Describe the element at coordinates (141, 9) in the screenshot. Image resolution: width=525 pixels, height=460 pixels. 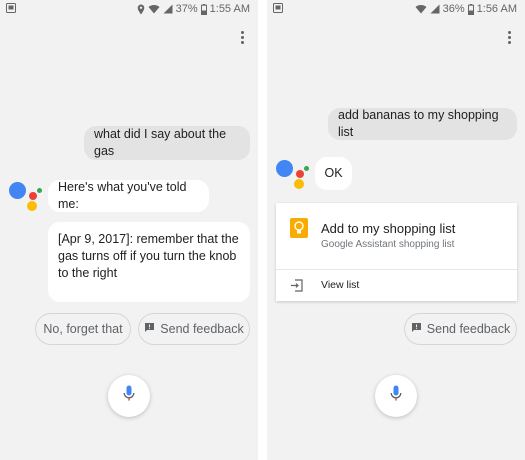
I see `location-icon` at that location.